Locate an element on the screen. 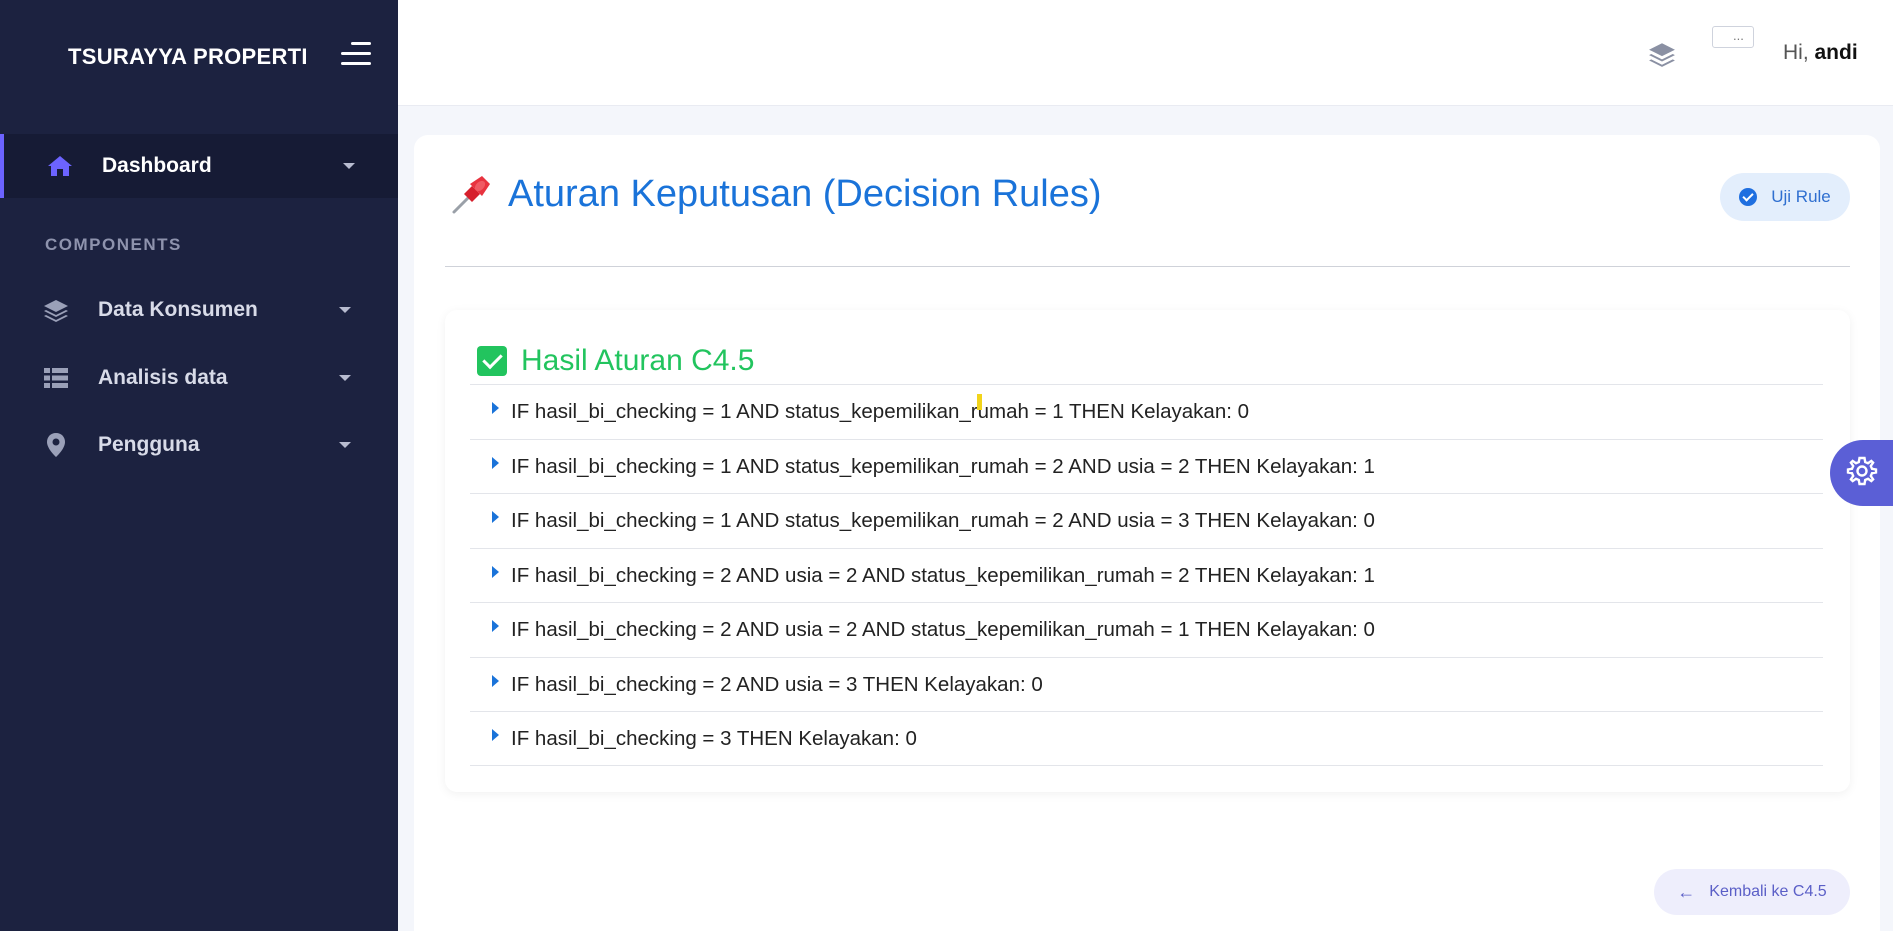  settings-button is located at coordinates (1861, 473).